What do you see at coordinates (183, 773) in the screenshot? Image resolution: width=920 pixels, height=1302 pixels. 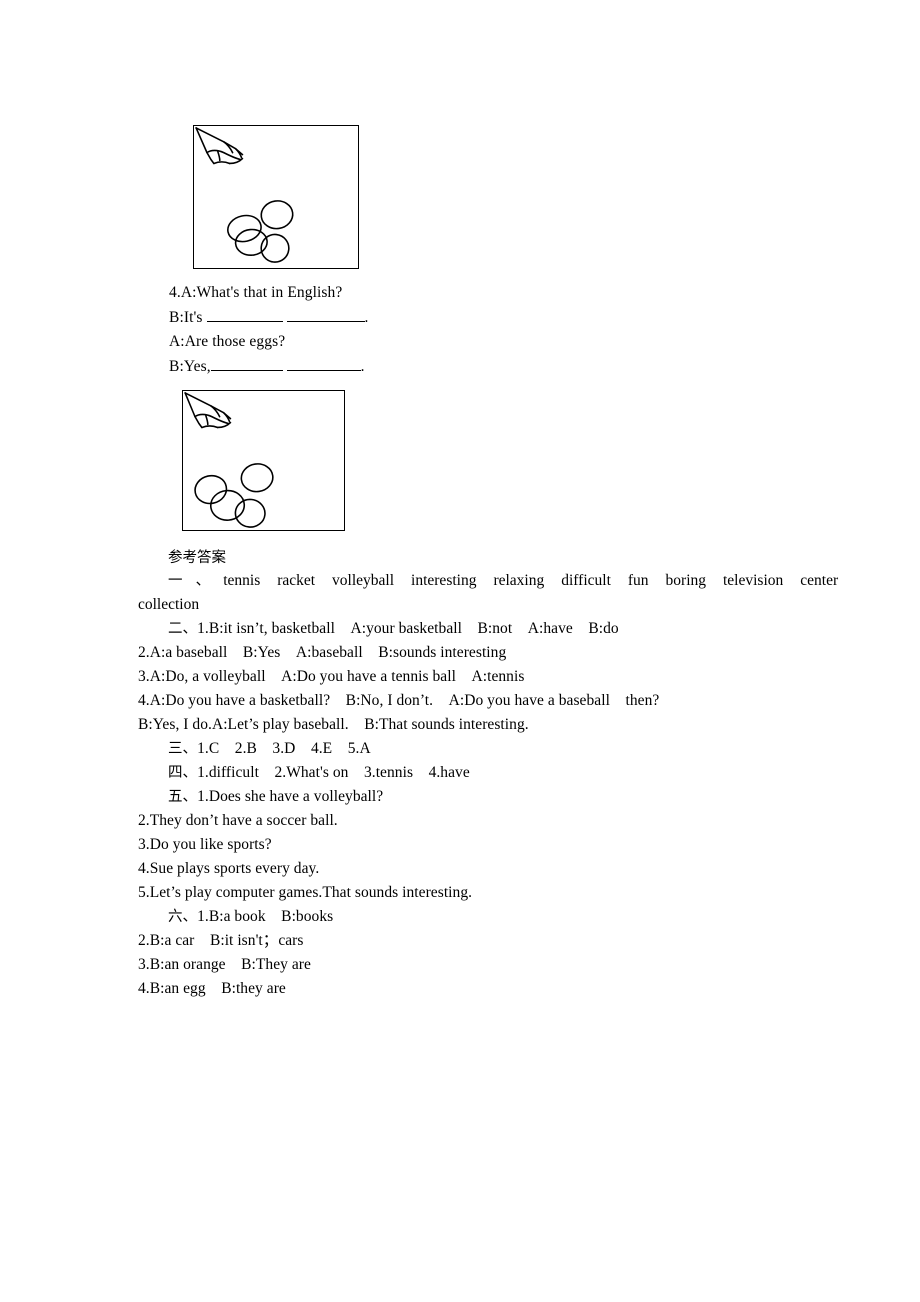 I see `section-label-4: 四、` at bounding box center [183, 773].